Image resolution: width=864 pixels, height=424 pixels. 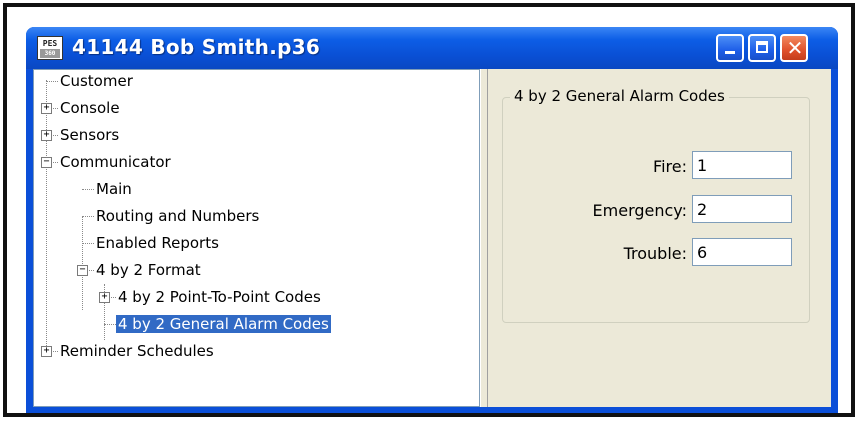 I want to click on tree-item-label: Main, so click(x=114, y=189).